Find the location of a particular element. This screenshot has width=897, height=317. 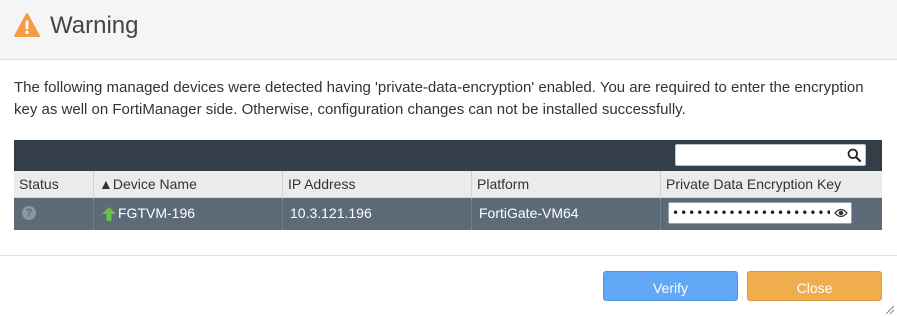

warning-icon is located at coordinates (27, 25).